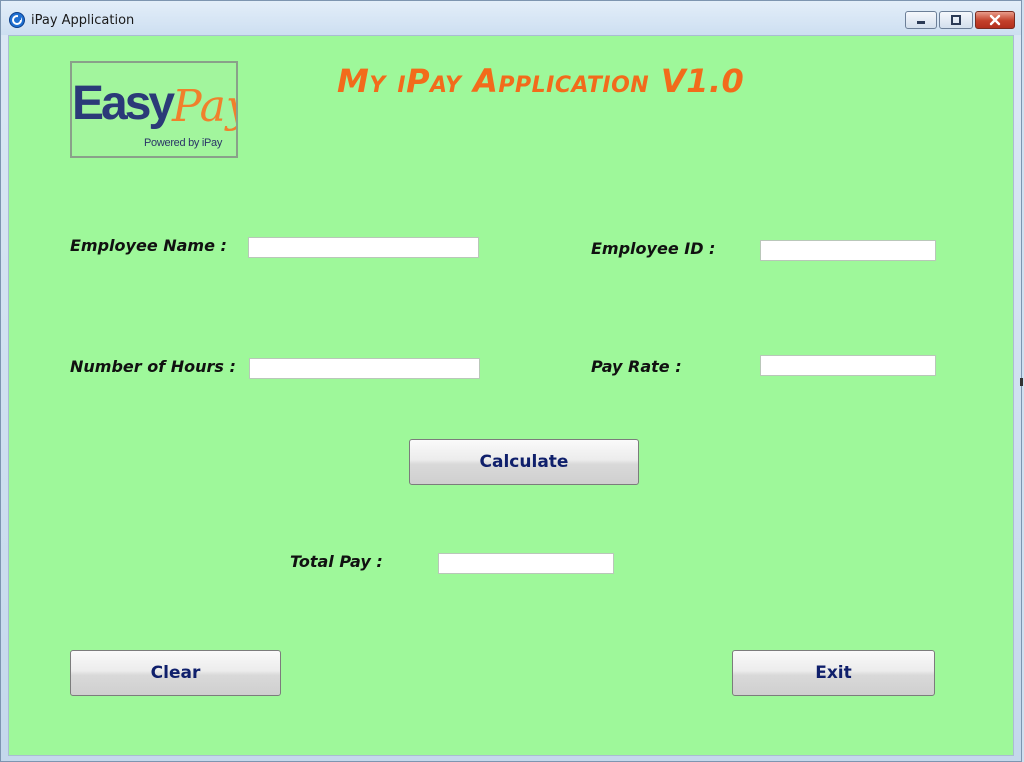 This screenshot has width=1024, height=762. What do you see at coordinates (848, 250) in the screenshot?
I see `employee-id-input` at bounding box center [848, 250].